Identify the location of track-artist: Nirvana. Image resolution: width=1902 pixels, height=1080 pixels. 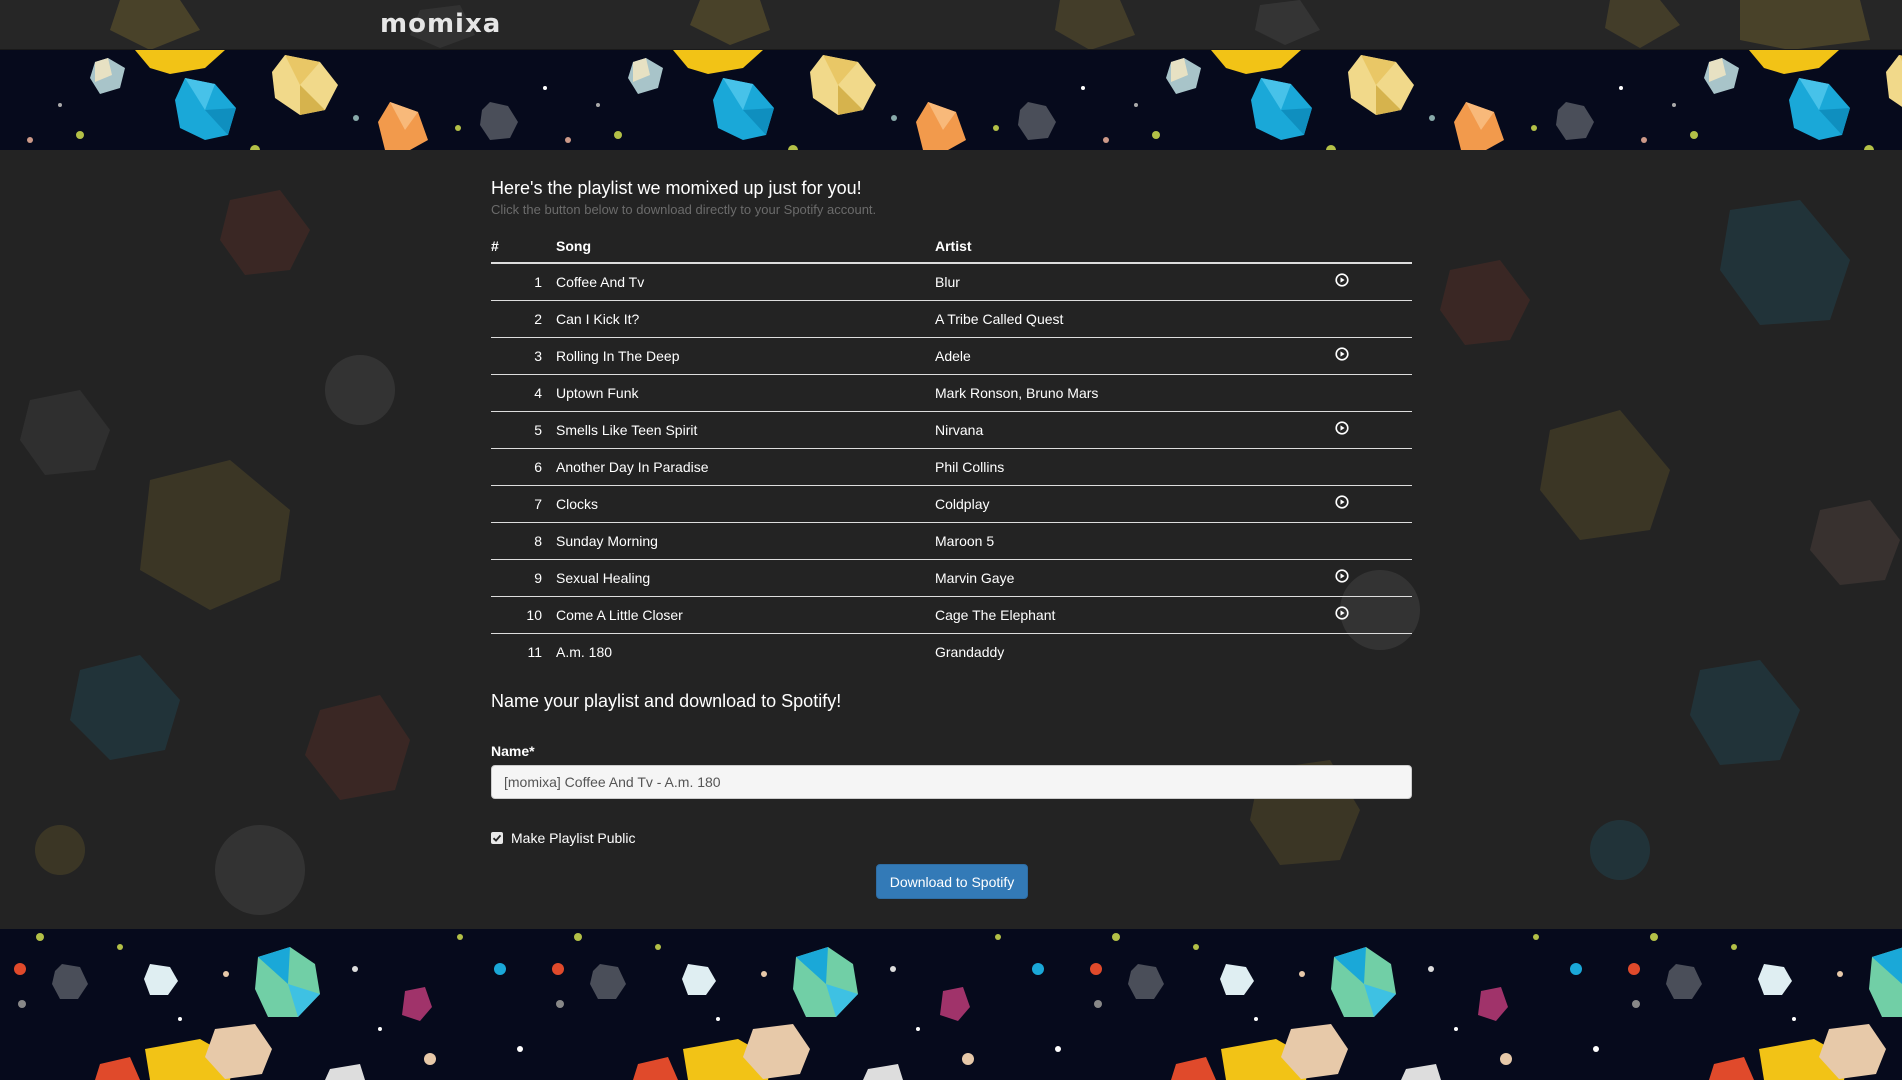
(1135, 429).